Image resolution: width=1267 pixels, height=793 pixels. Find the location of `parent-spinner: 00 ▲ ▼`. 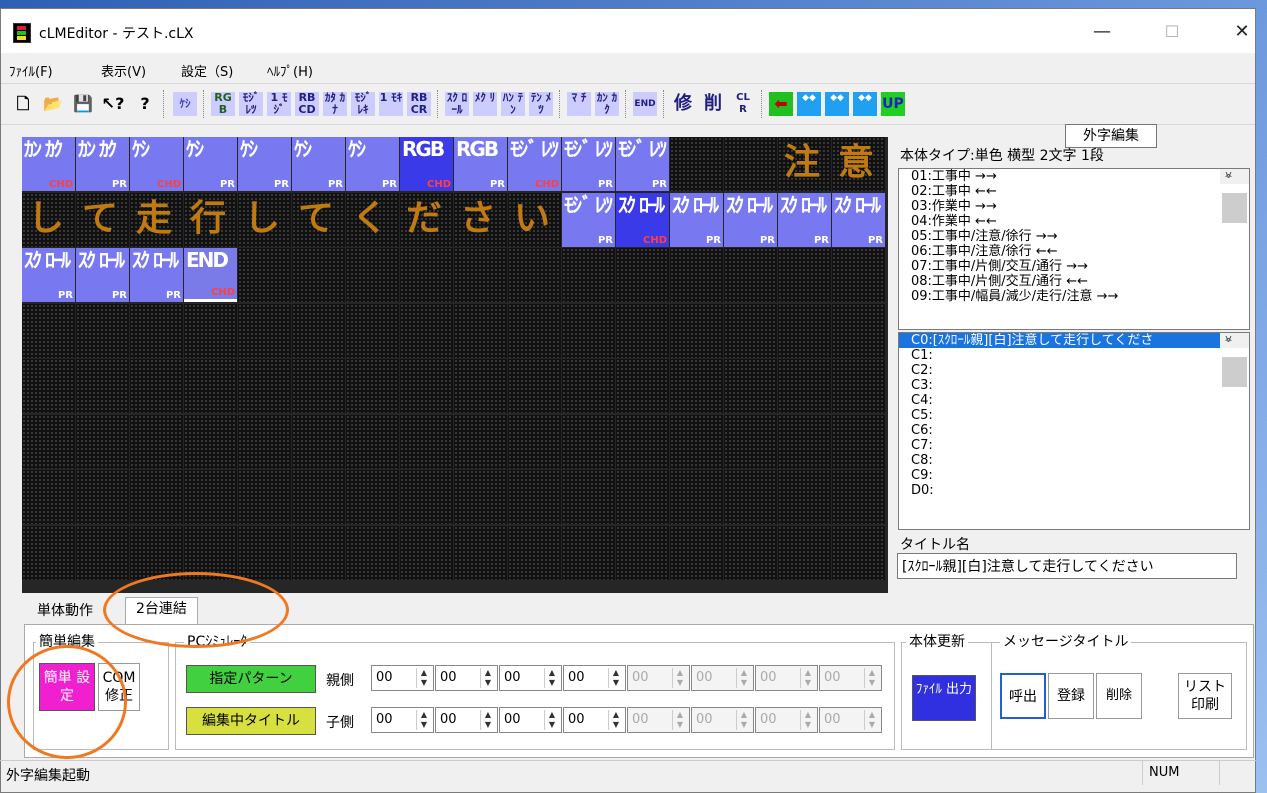

parent-spinner: 00 ▲ ▼ is located at coordinates (402, 678).